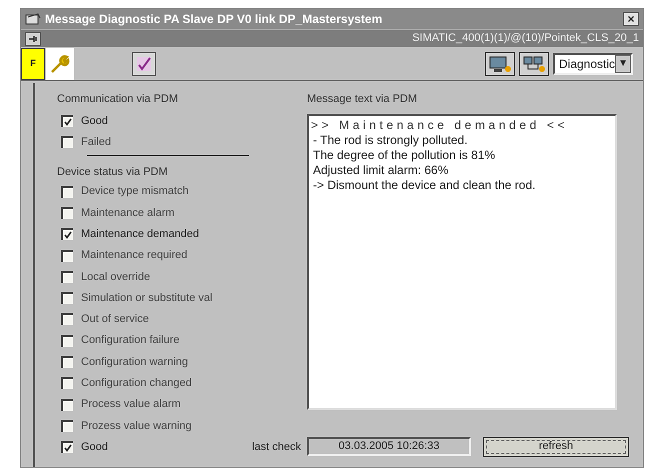  What do you see at coordinates (33, 64) in the screenshot?
I see `f-button: F` at bounding box center [33, 64].